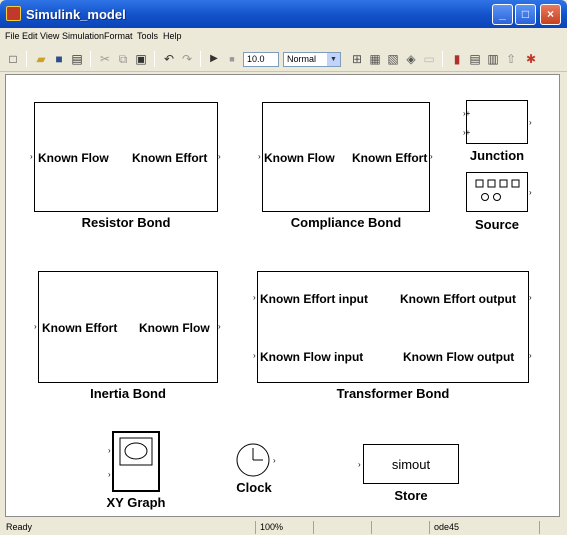  What do you see at coordinates (357, 59) in the screenshot?
I see `build-icon: ⊞` at bounding box center [357, 59].